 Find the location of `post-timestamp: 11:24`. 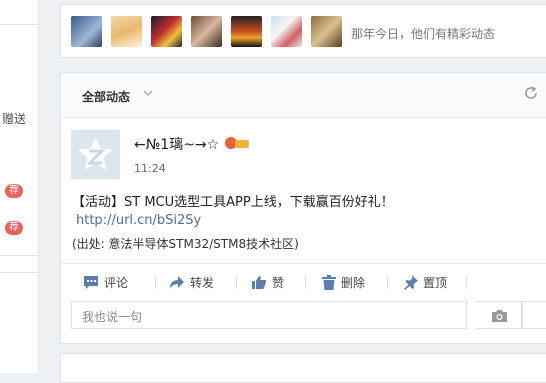

post-timestamp: 11:24 is located at coordinates (150, 168).